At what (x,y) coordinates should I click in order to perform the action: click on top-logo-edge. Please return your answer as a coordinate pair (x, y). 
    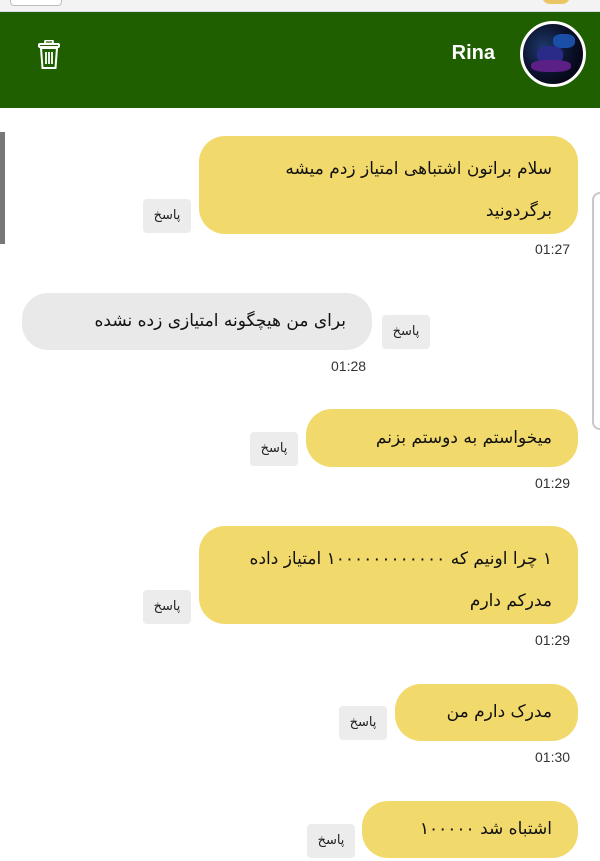
    Looking at the image, I should click on (556, 2).